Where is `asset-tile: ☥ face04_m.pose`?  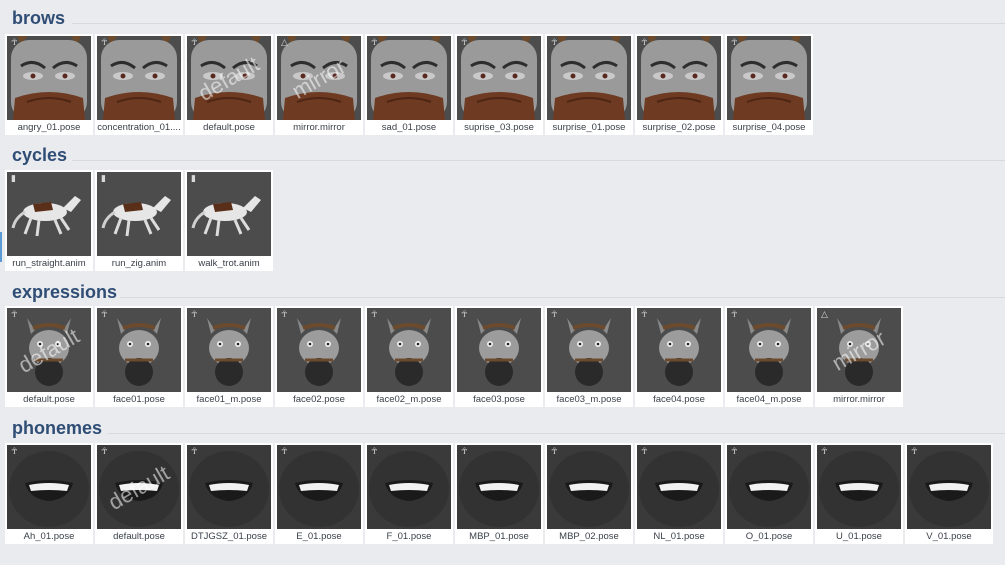
asset-tile: ☥ face04_m.pose is located at coordinates (769, 356).